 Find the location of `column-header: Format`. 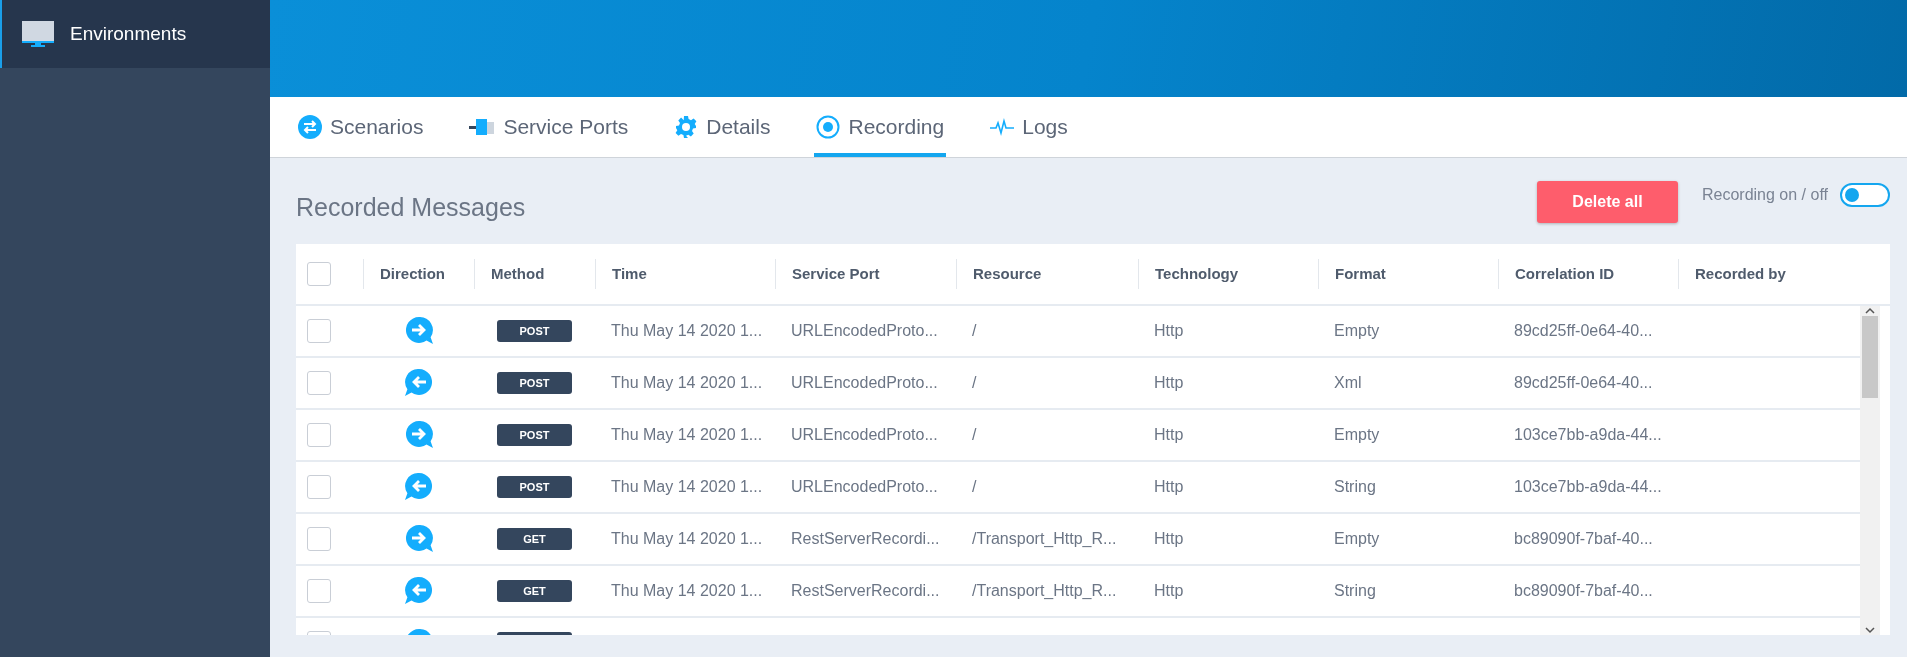

column-header: Format is located at coordinates (1408, 274).